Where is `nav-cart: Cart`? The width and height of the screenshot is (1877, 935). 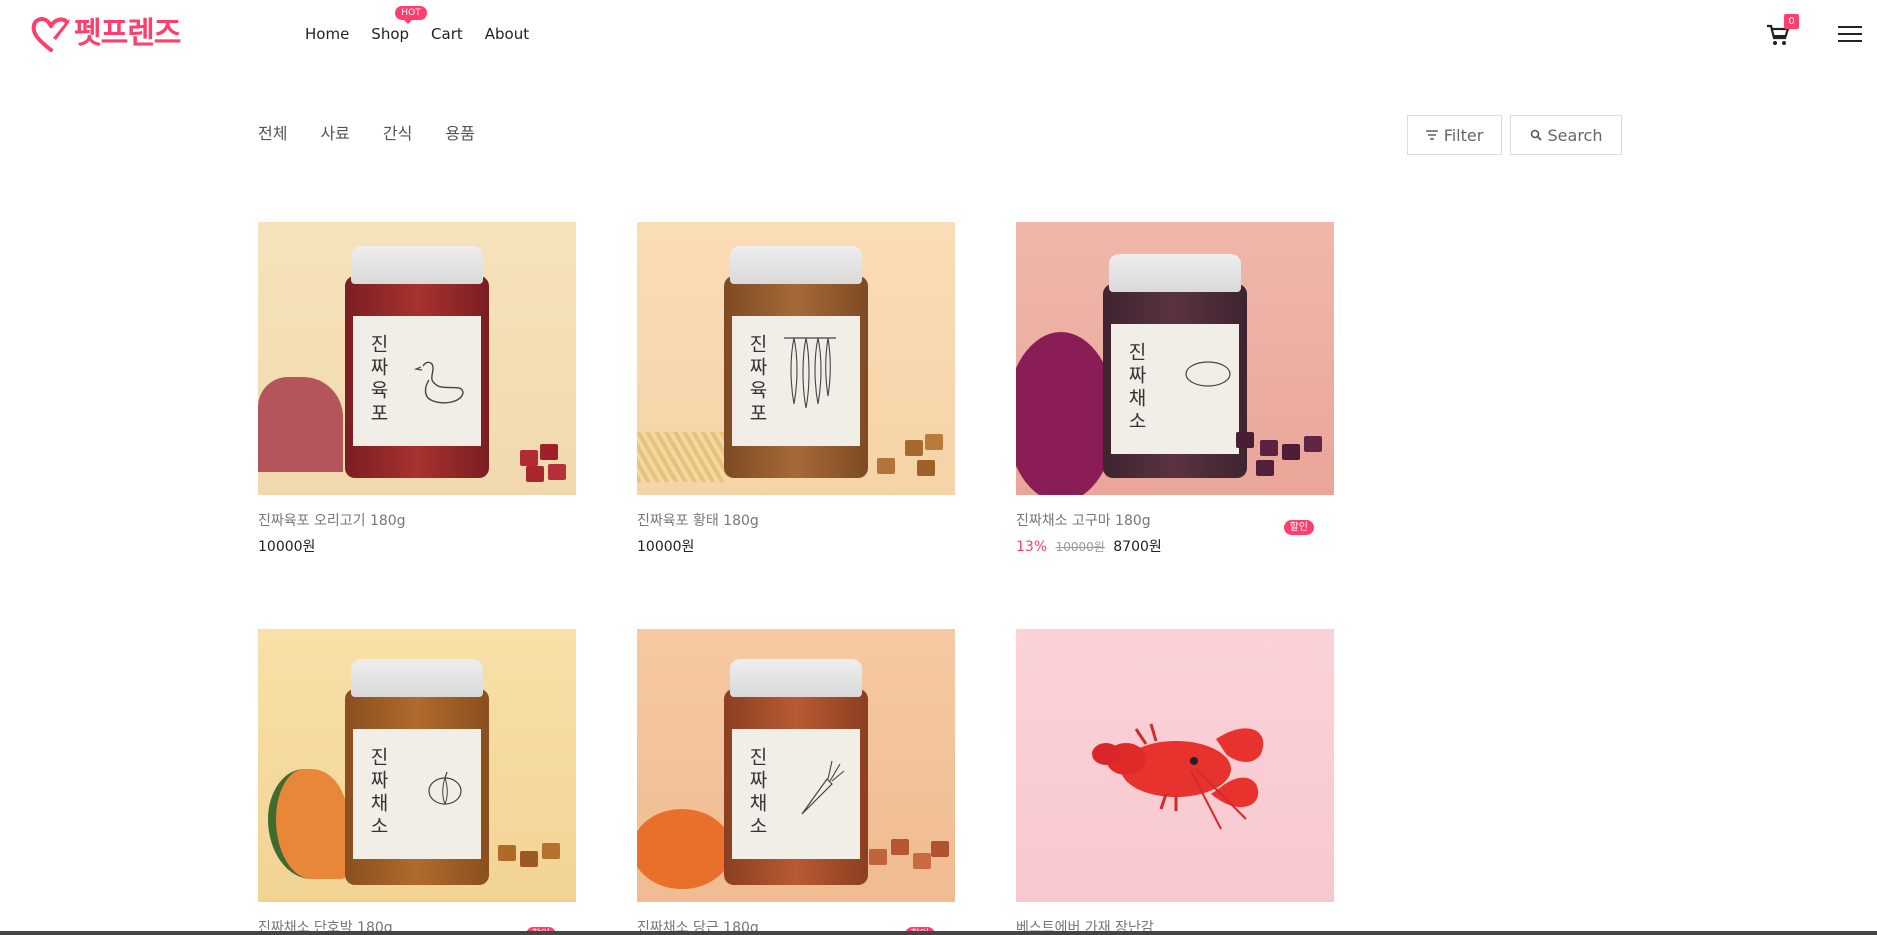
nav-cart: Cart is located at coordinates (447, 34).